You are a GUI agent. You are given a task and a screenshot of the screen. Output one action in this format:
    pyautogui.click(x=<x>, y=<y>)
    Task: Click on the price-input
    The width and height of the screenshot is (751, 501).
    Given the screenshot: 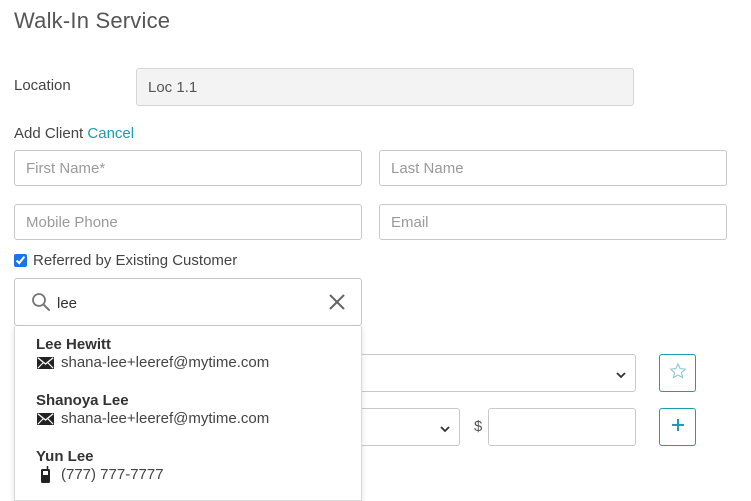 What is the action you would take?
    pyautogui.click(x=562, y=427)
    